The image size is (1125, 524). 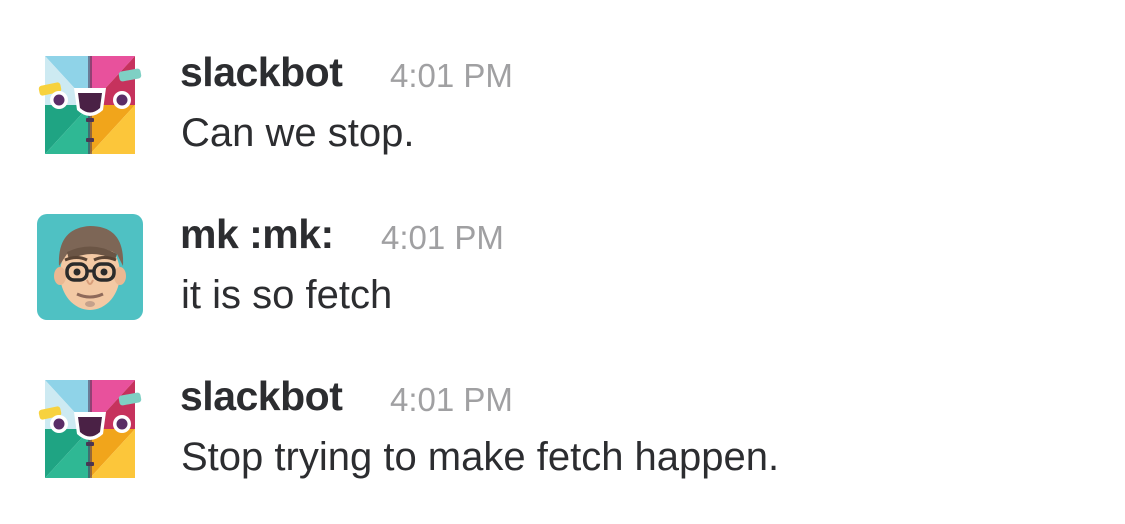 I want to click on message-text: Can we stop., so click(x=298, y=133).